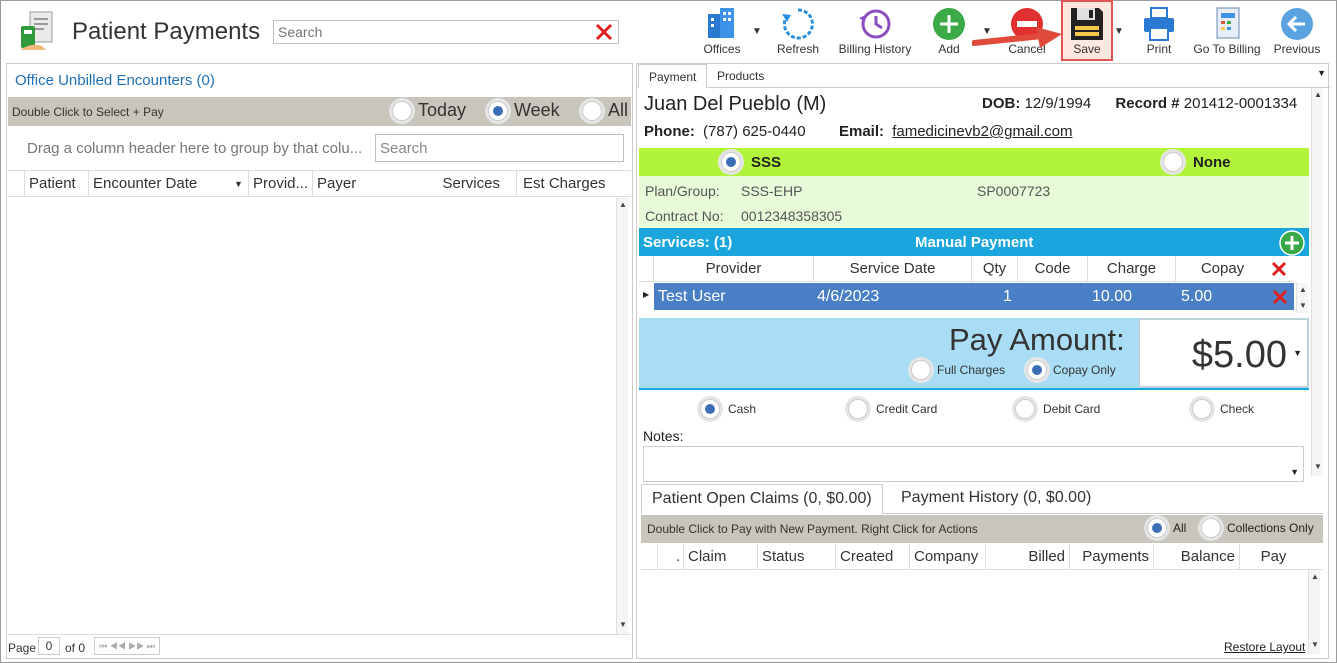 This screenshot has width=1337, height=663. I want to click on collections-radio-icon, so click(1211, 528).